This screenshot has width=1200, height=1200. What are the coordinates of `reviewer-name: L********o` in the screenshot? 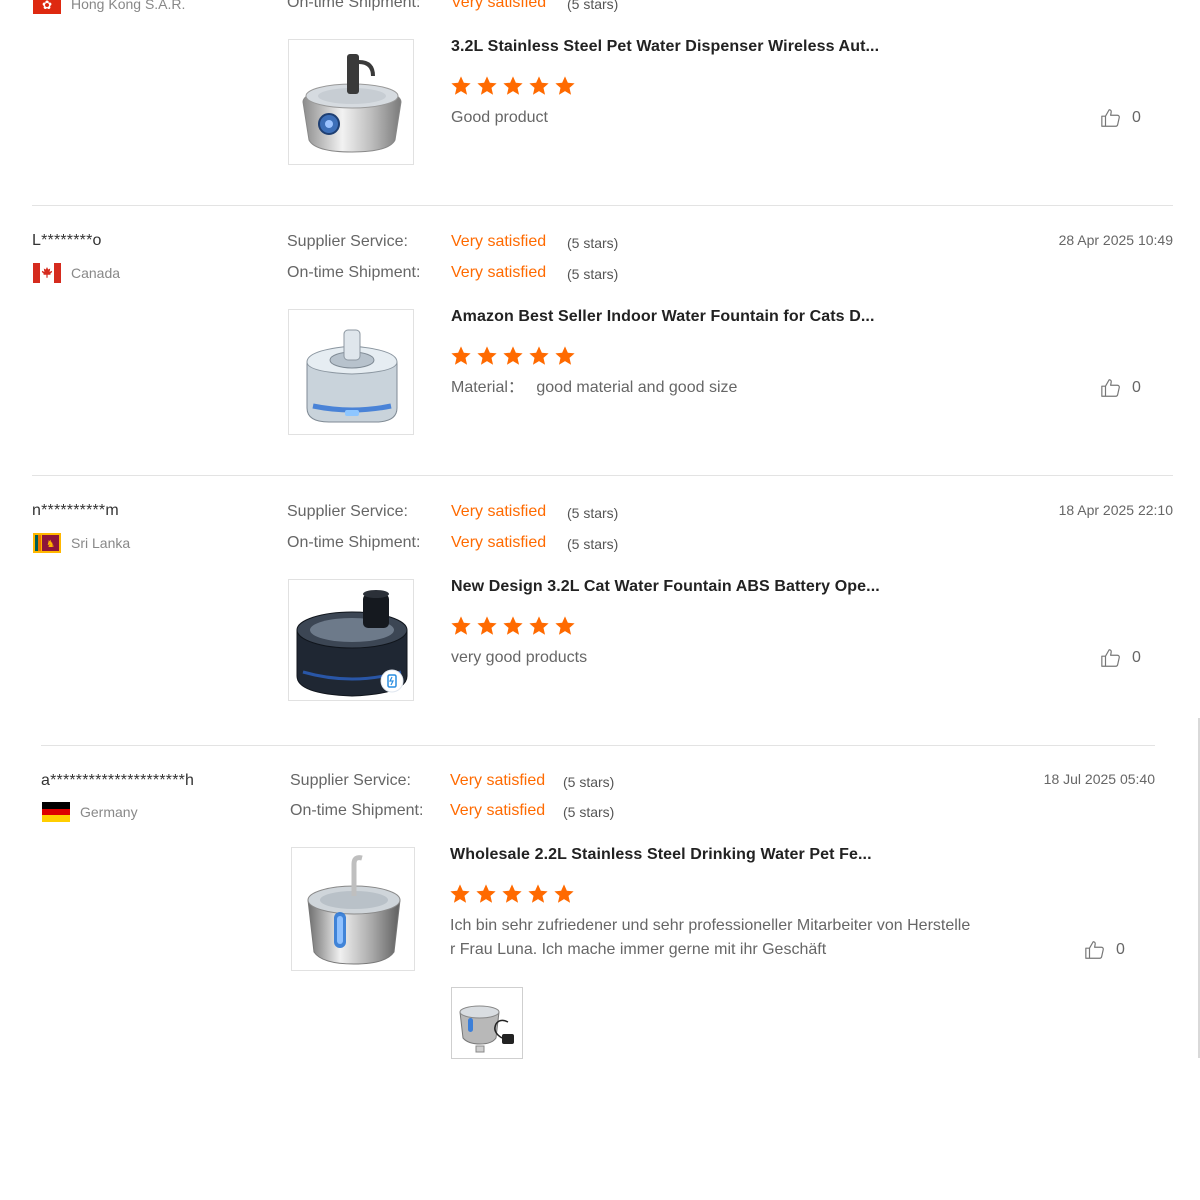 It's located at (67, 240).